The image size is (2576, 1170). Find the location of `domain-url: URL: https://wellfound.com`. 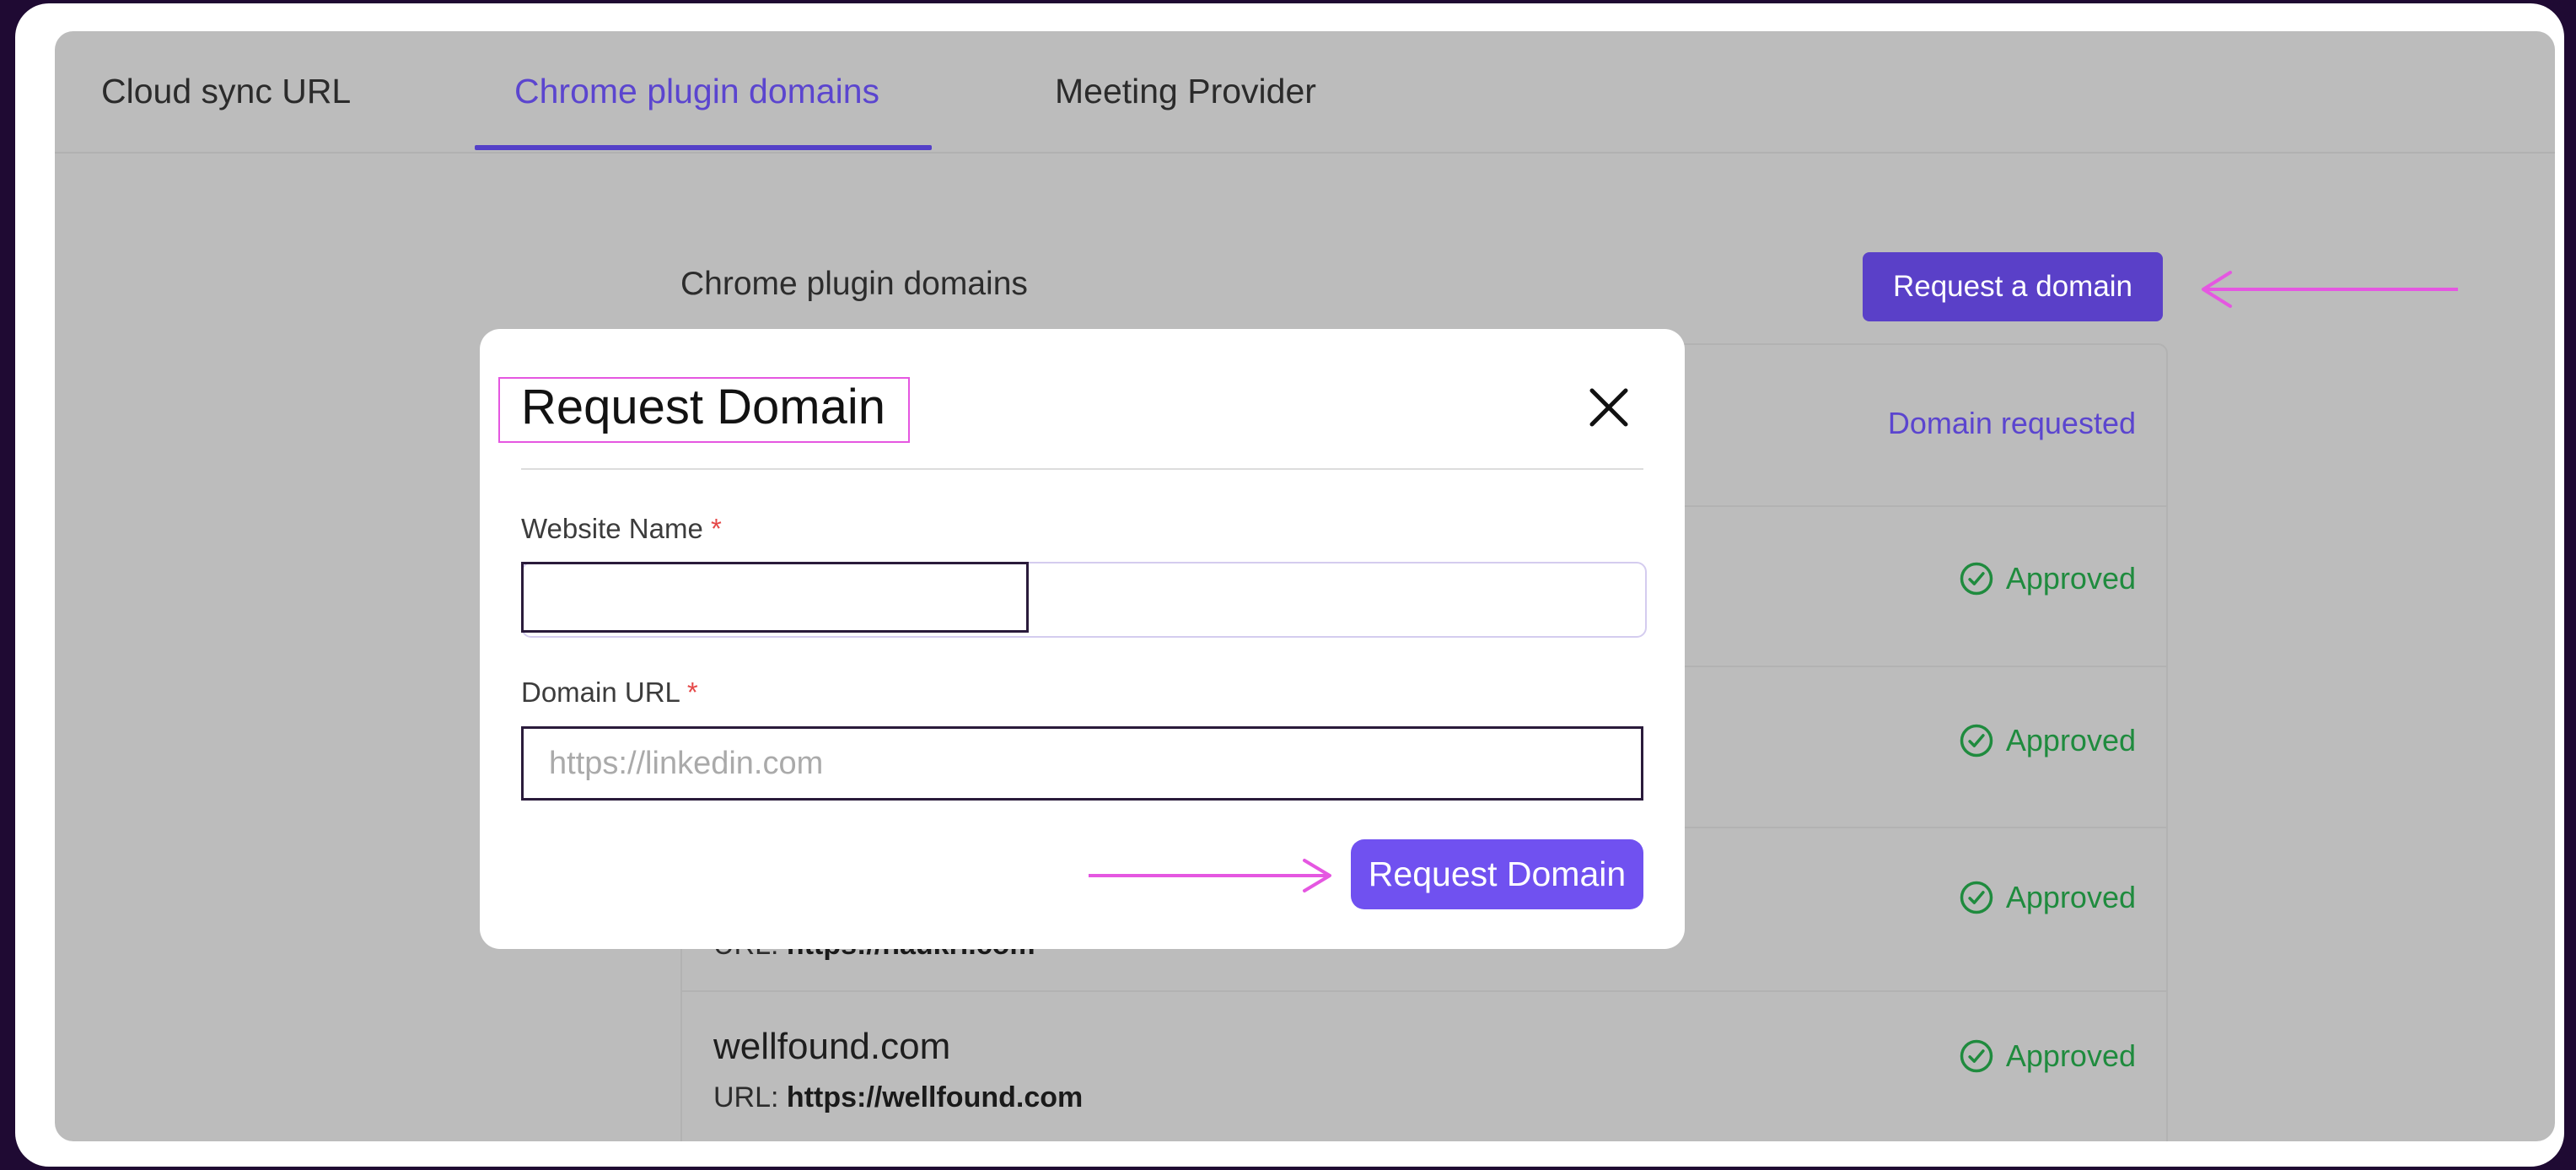

domain-url: URL: https://wellfound.com is located at coordinates (898, 1097).